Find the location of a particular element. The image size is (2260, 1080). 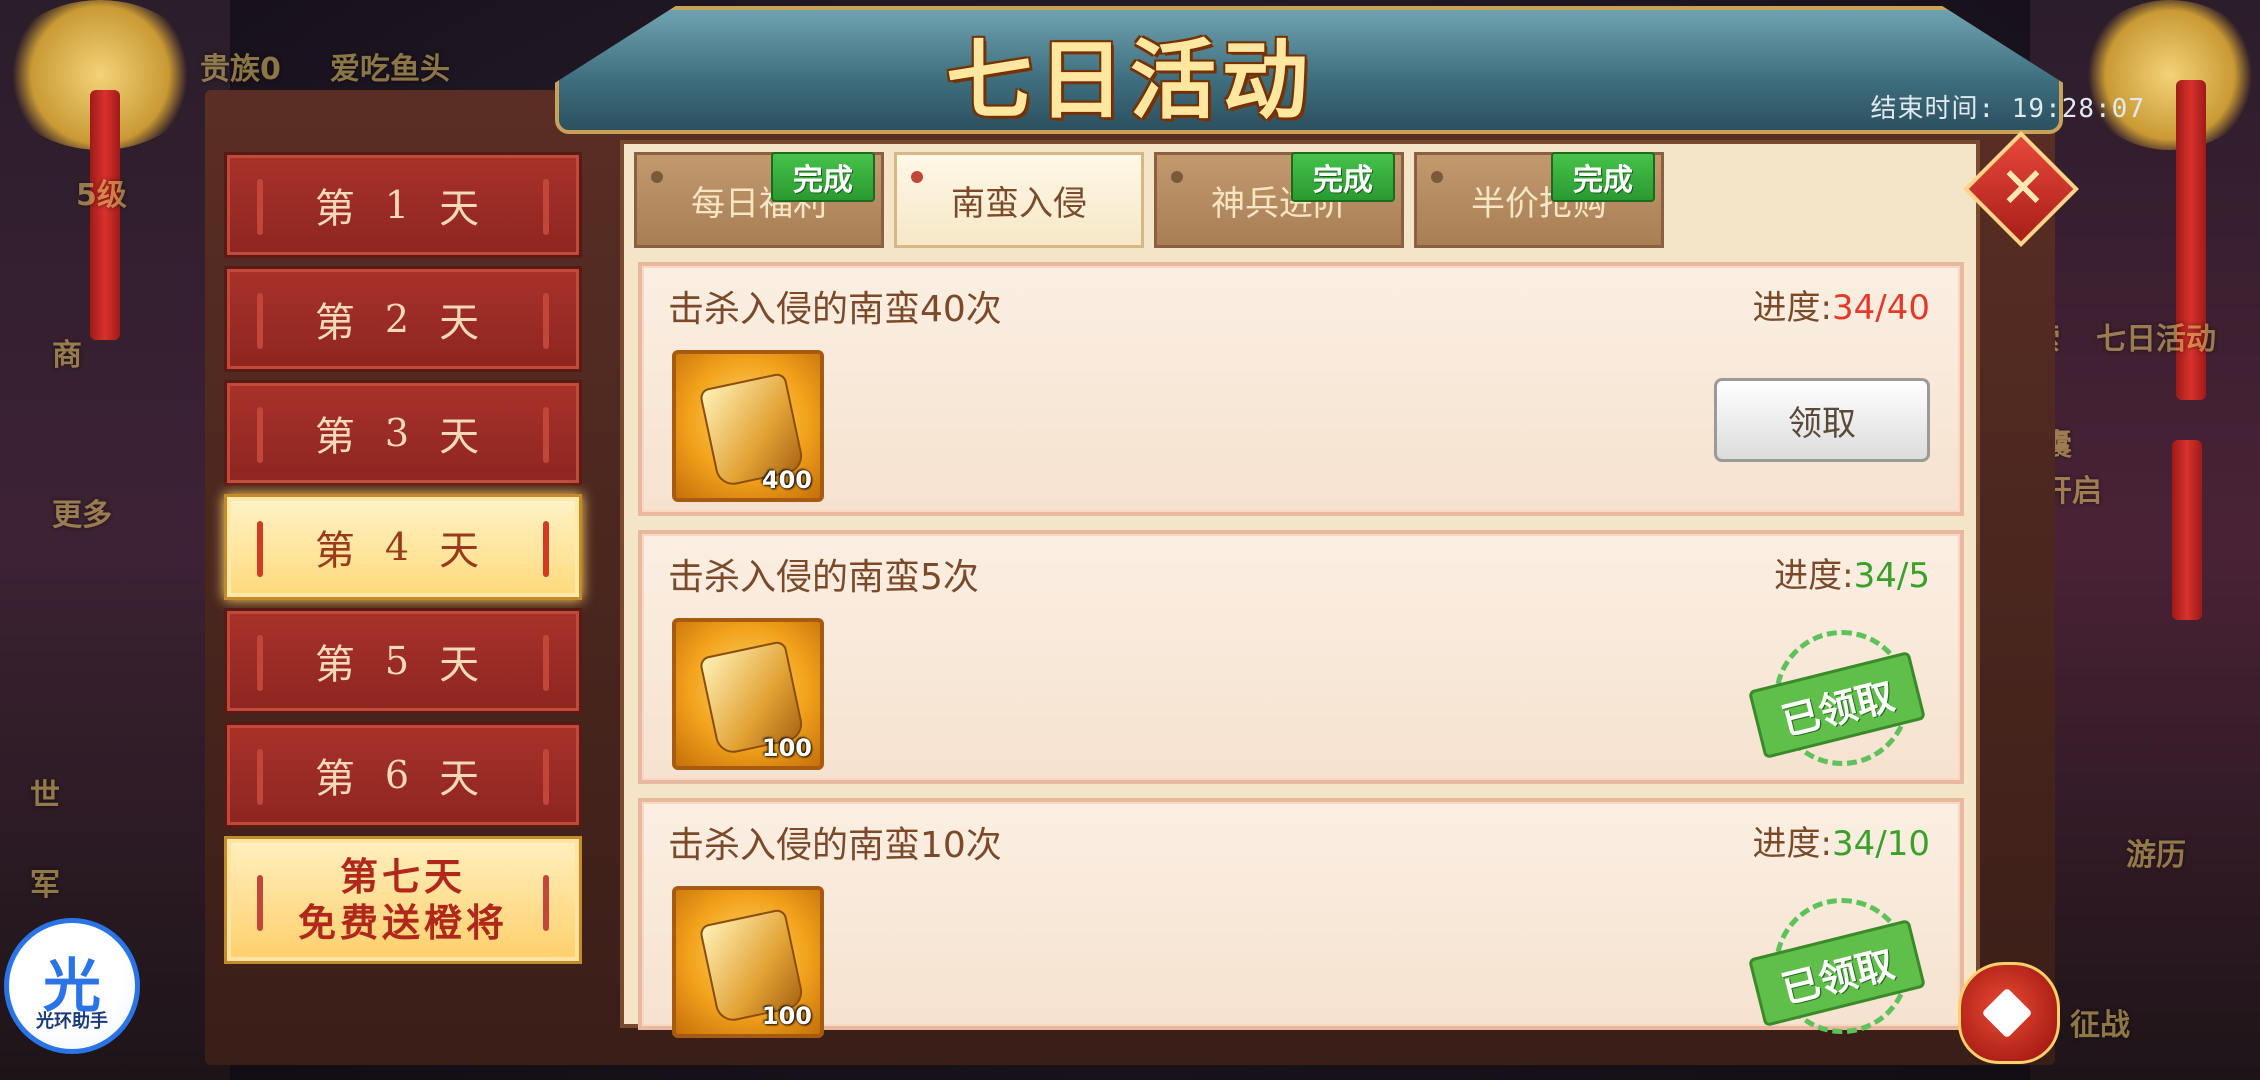

progress-total: /5 is located at coordinates (1913, 576).